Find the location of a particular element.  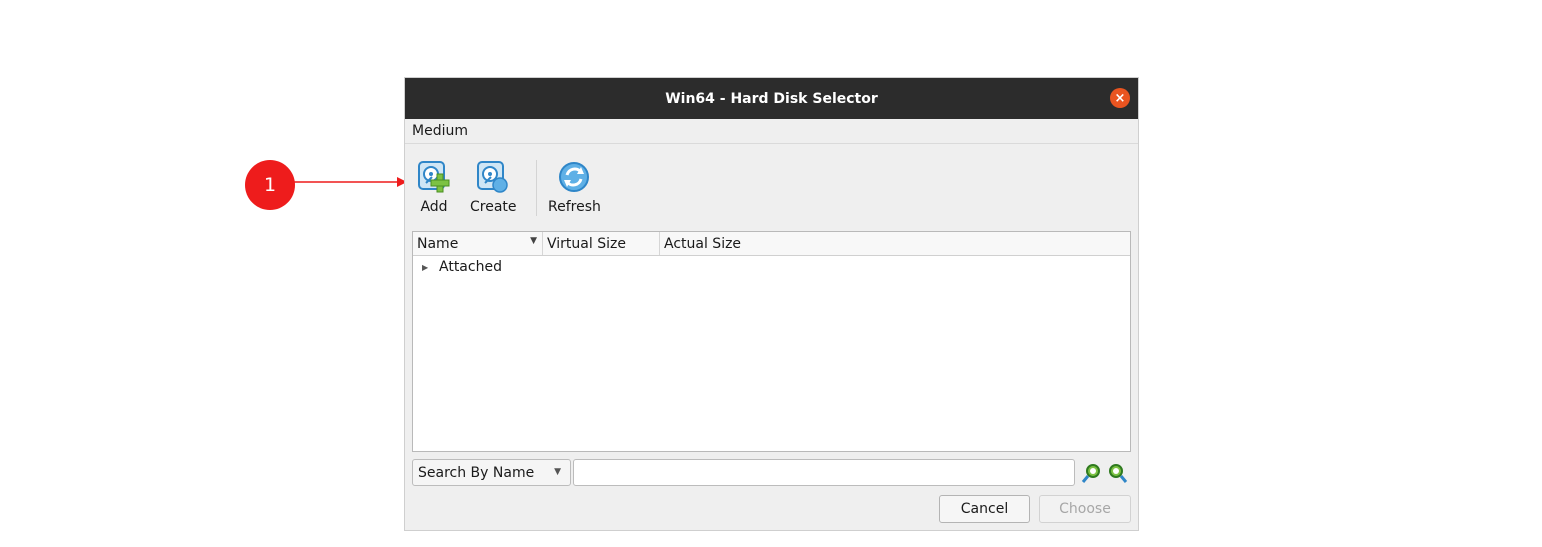

search-bar: Search By Name ▼ is located at coordinates (772, 473).